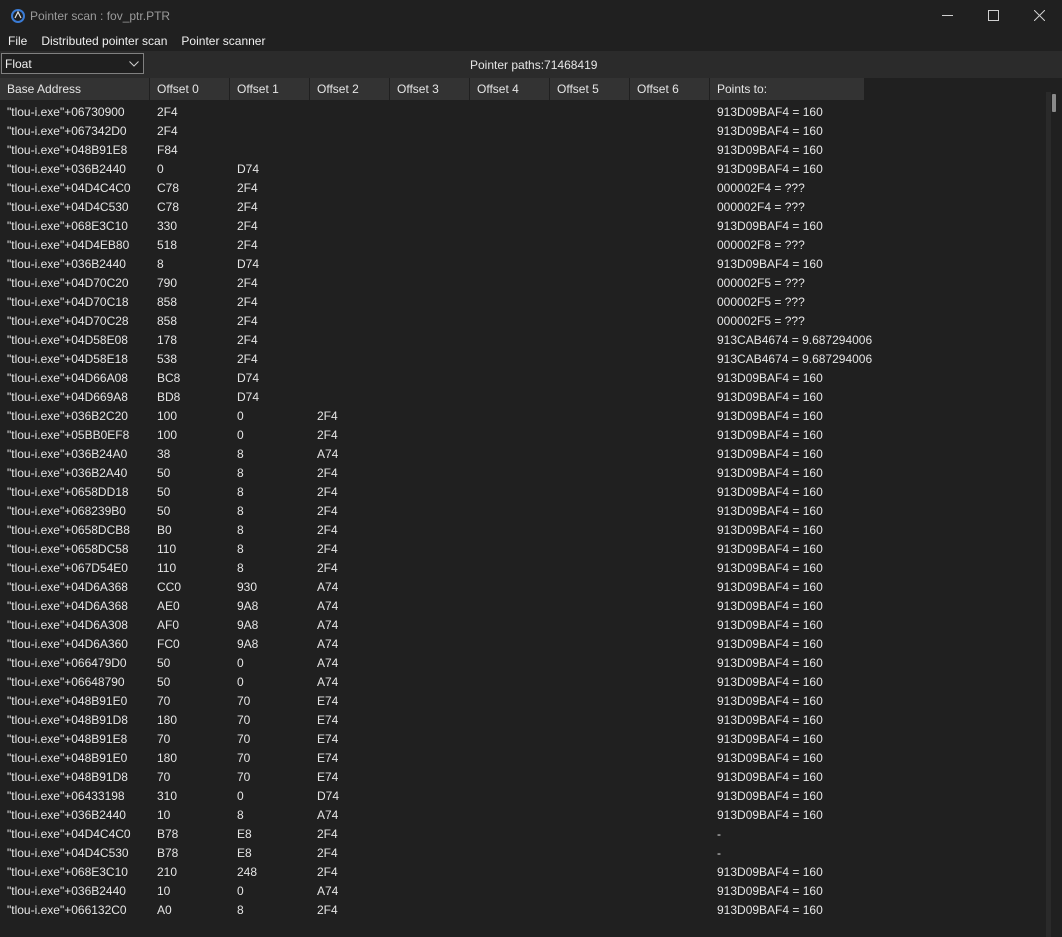 The image size is (1062, 937). Describe the element at coordinates (67, 472) in the screenshot. I see `cell-base-address: "tlou-i.exe"+036B2A40` at that location.